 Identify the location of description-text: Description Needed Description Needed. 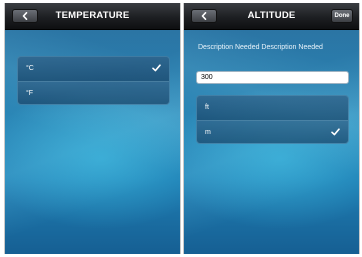
(260, 47).